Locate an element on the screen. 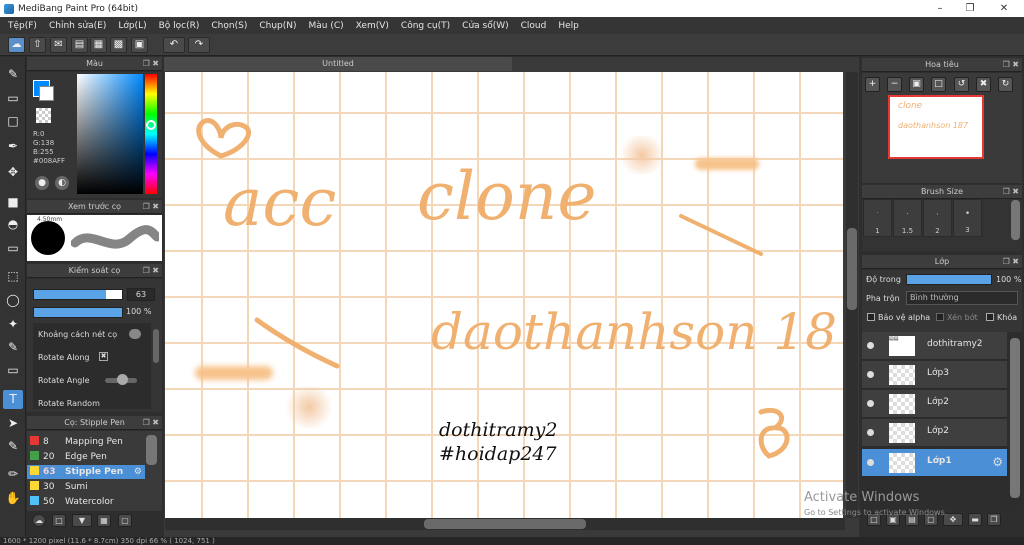 This screenshot has height=545, width=1024. fit-screen-icon: ▣ is located at coordinates (916, 84).